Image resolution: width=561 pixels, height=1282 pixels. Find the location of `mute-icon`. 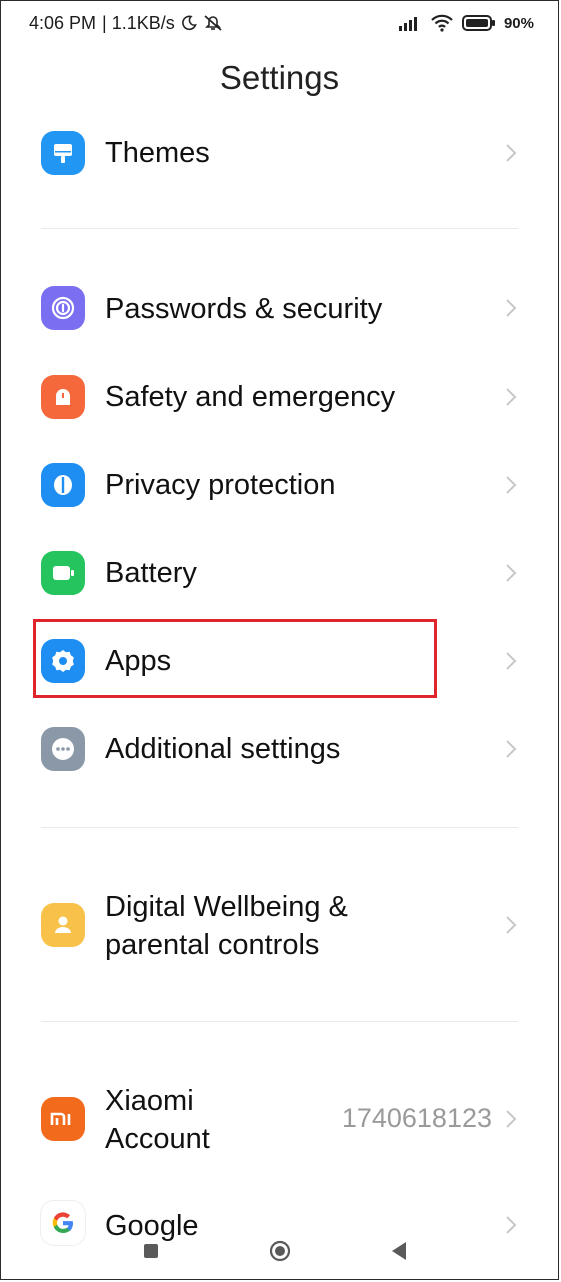

mute-icon is located at coordinates (213, 23).